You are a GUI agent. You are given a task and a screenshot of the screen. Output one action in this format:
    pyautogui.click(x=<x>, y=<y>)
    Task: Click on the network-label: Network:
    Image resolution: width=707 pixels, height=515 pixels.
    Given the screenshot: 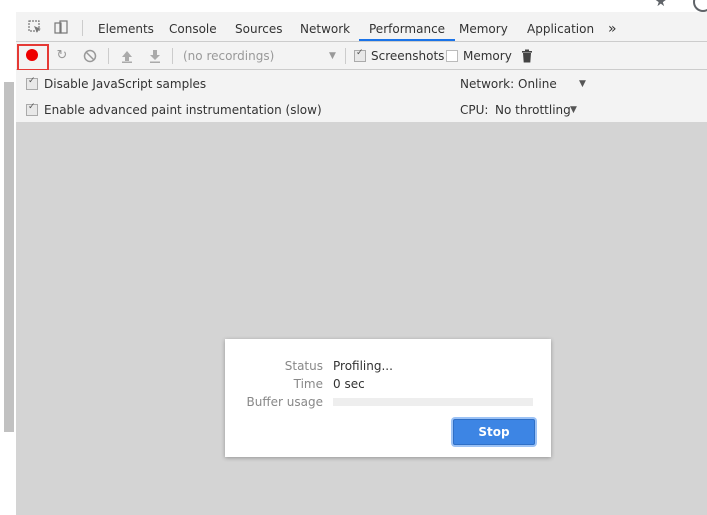 What is the action you would take?
    pyautogui.click(x=487, y=84)
    